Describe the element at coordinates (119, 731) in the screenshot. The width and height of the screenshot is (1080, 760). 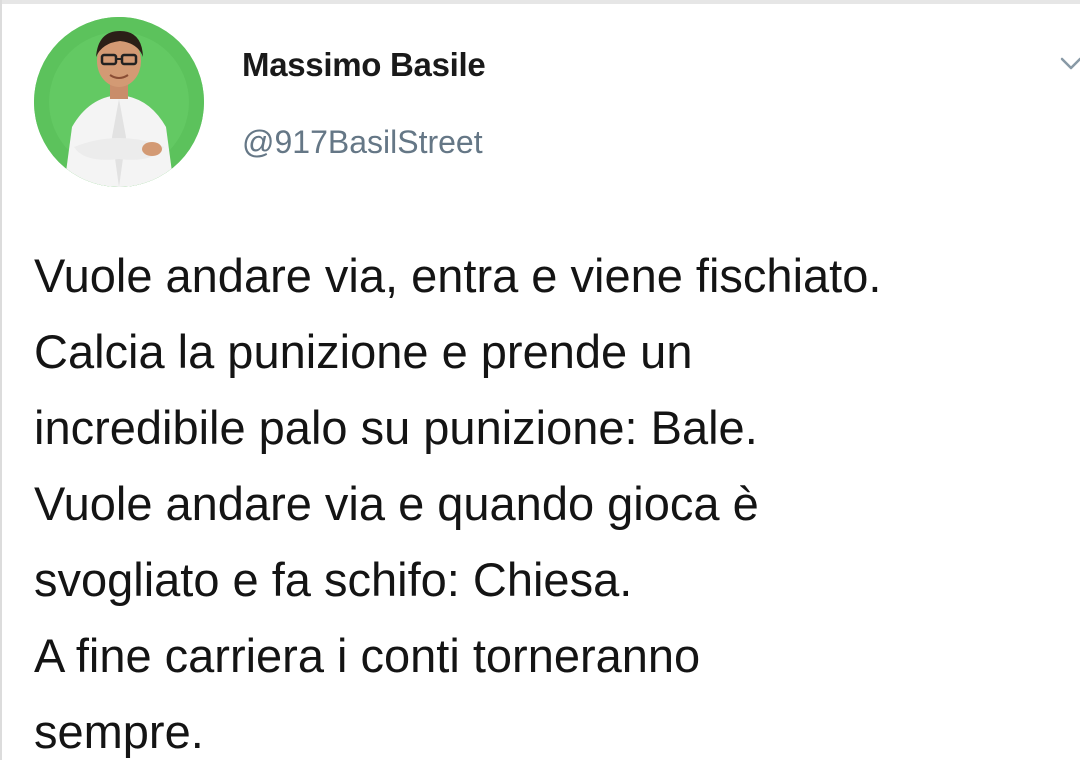
I see `tweet-text-line: sempre.` at that location.